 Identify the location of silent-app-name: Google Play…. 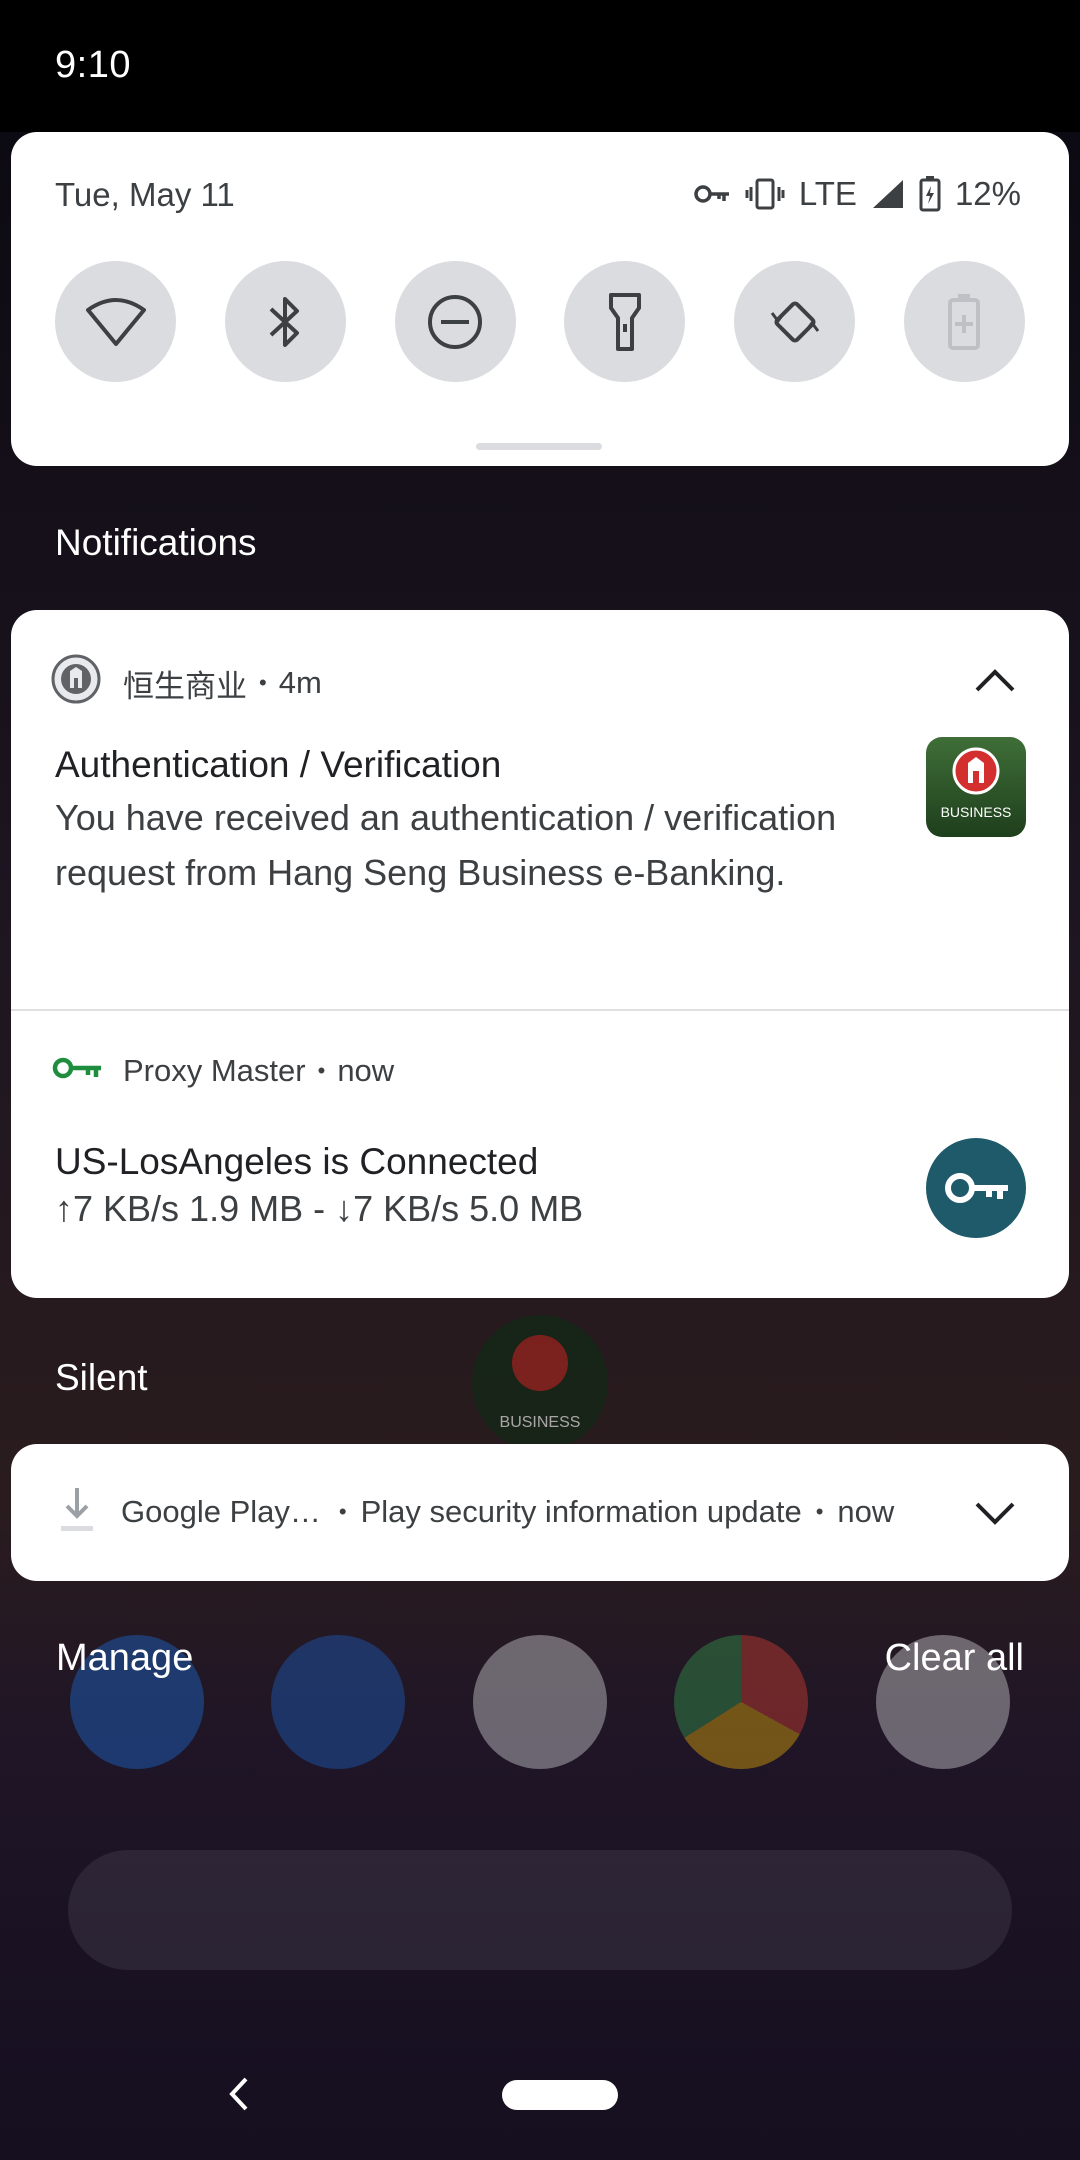
(221, 1511).